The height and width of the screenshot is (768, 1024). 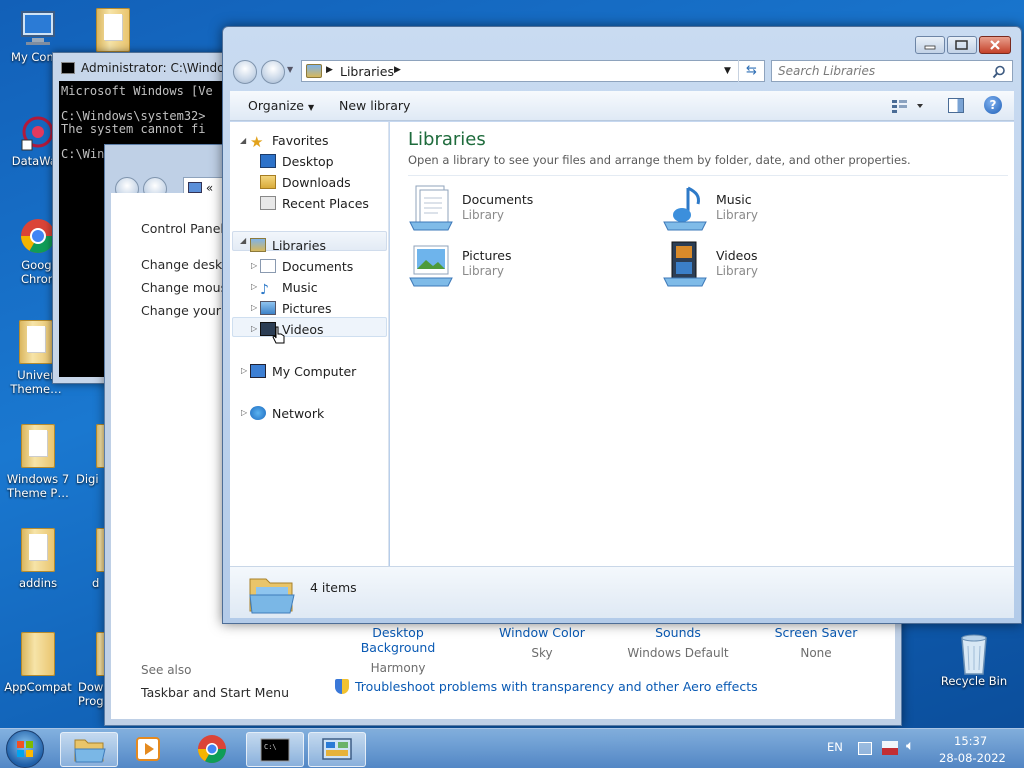 What do you see at coordinates (292, 329) in the screenshot?
I see `nav-videos: Videos` at bounding box center [292, 329].